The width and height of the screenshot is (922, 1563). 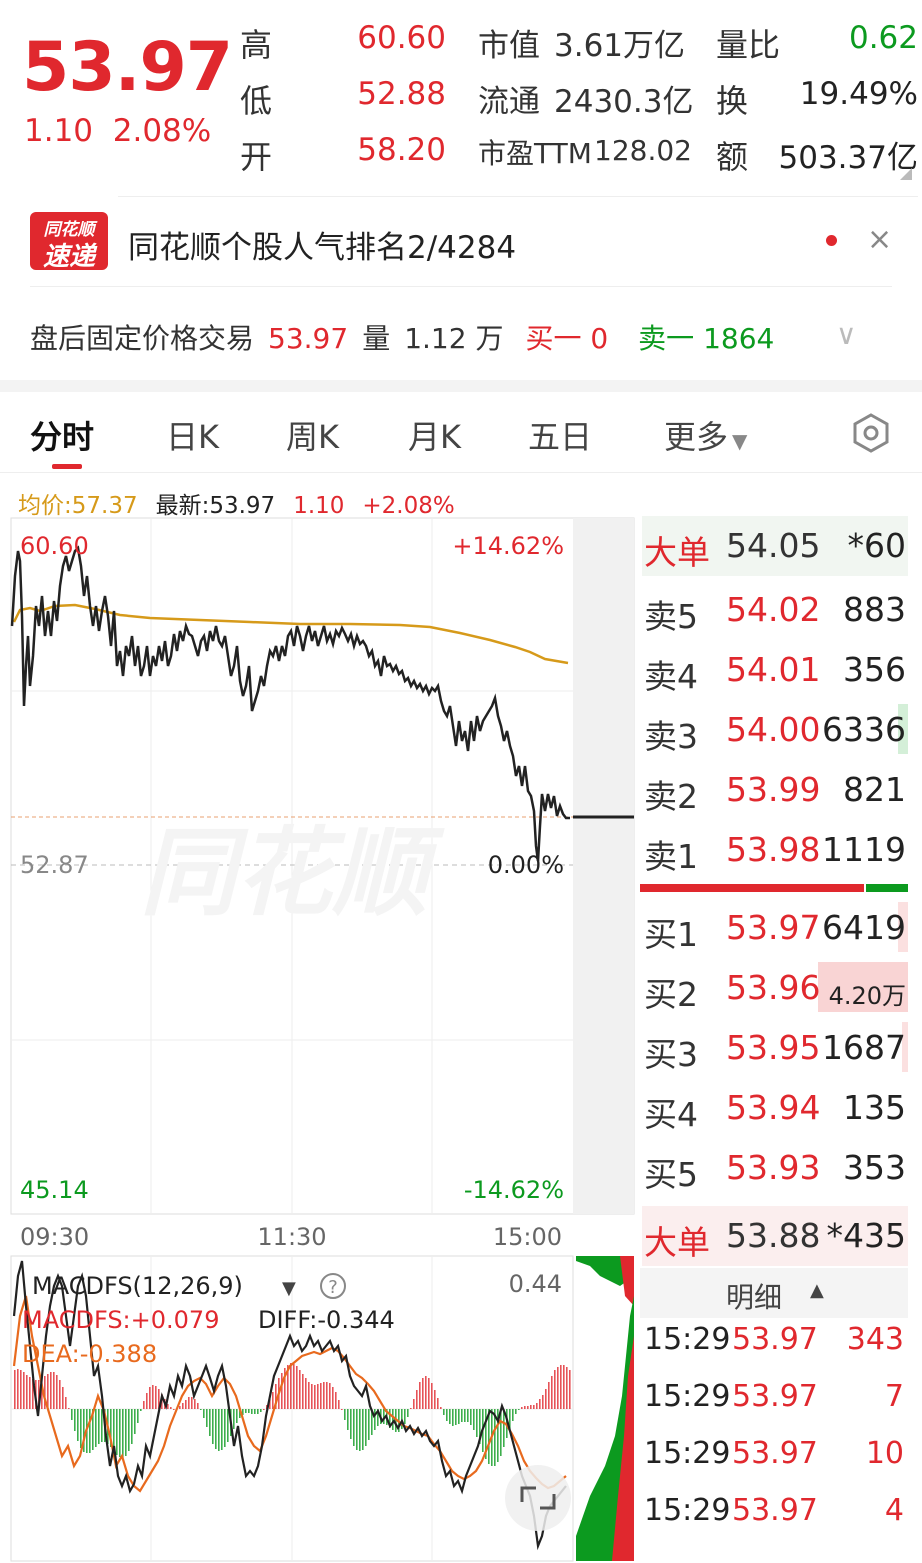 I want to click on big-order-label: 大单, so click(x=677, y=552).